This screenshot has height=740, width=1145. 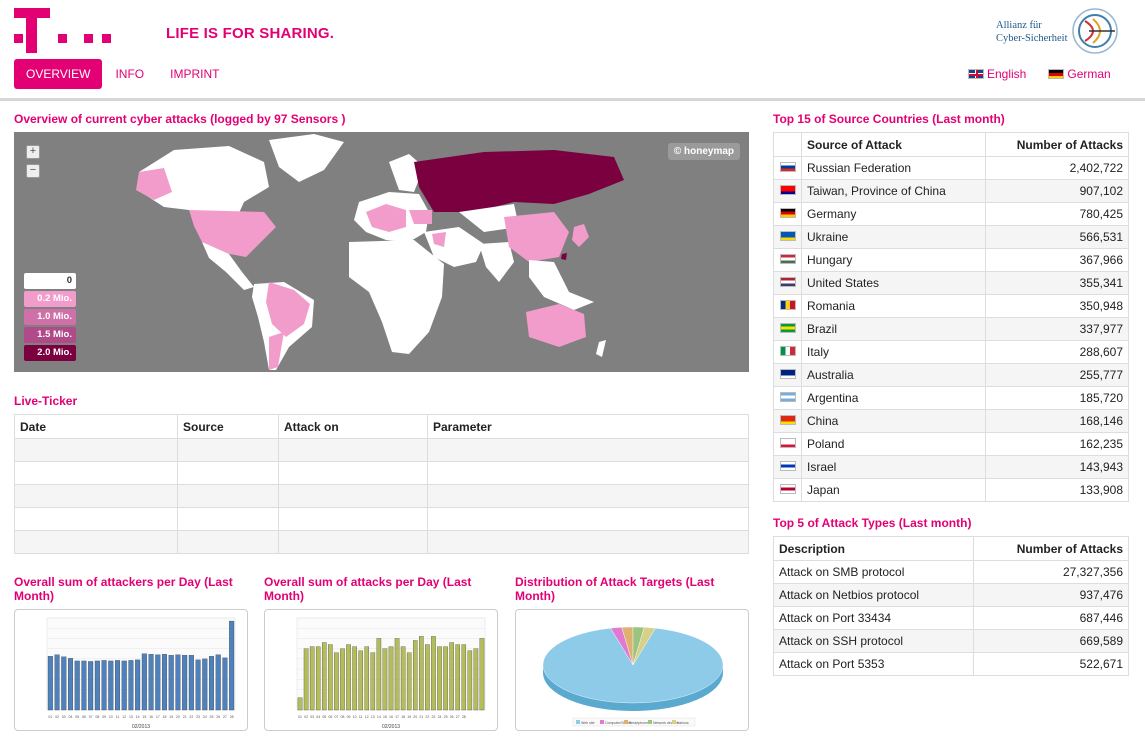 What do you see at coordinates (440, 717) in the screenshot?
I see `chart-tick-label: 24` at bounding box center [440, 717].